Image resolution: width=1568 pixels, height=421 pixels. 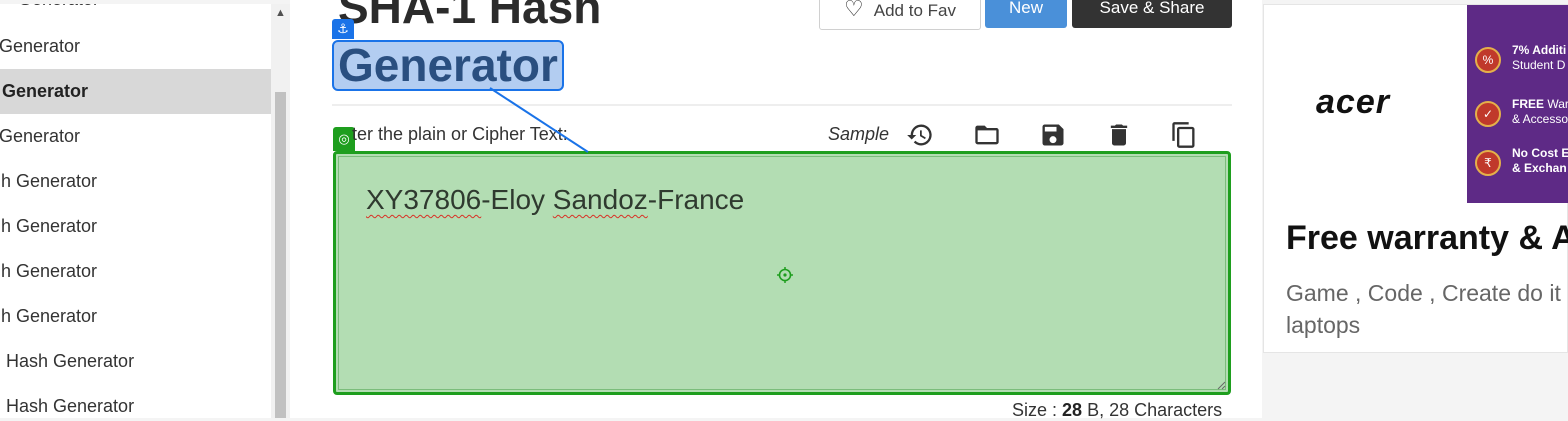 I want to click on save-share-button: Save & Share, so click(x=1152, y=14).